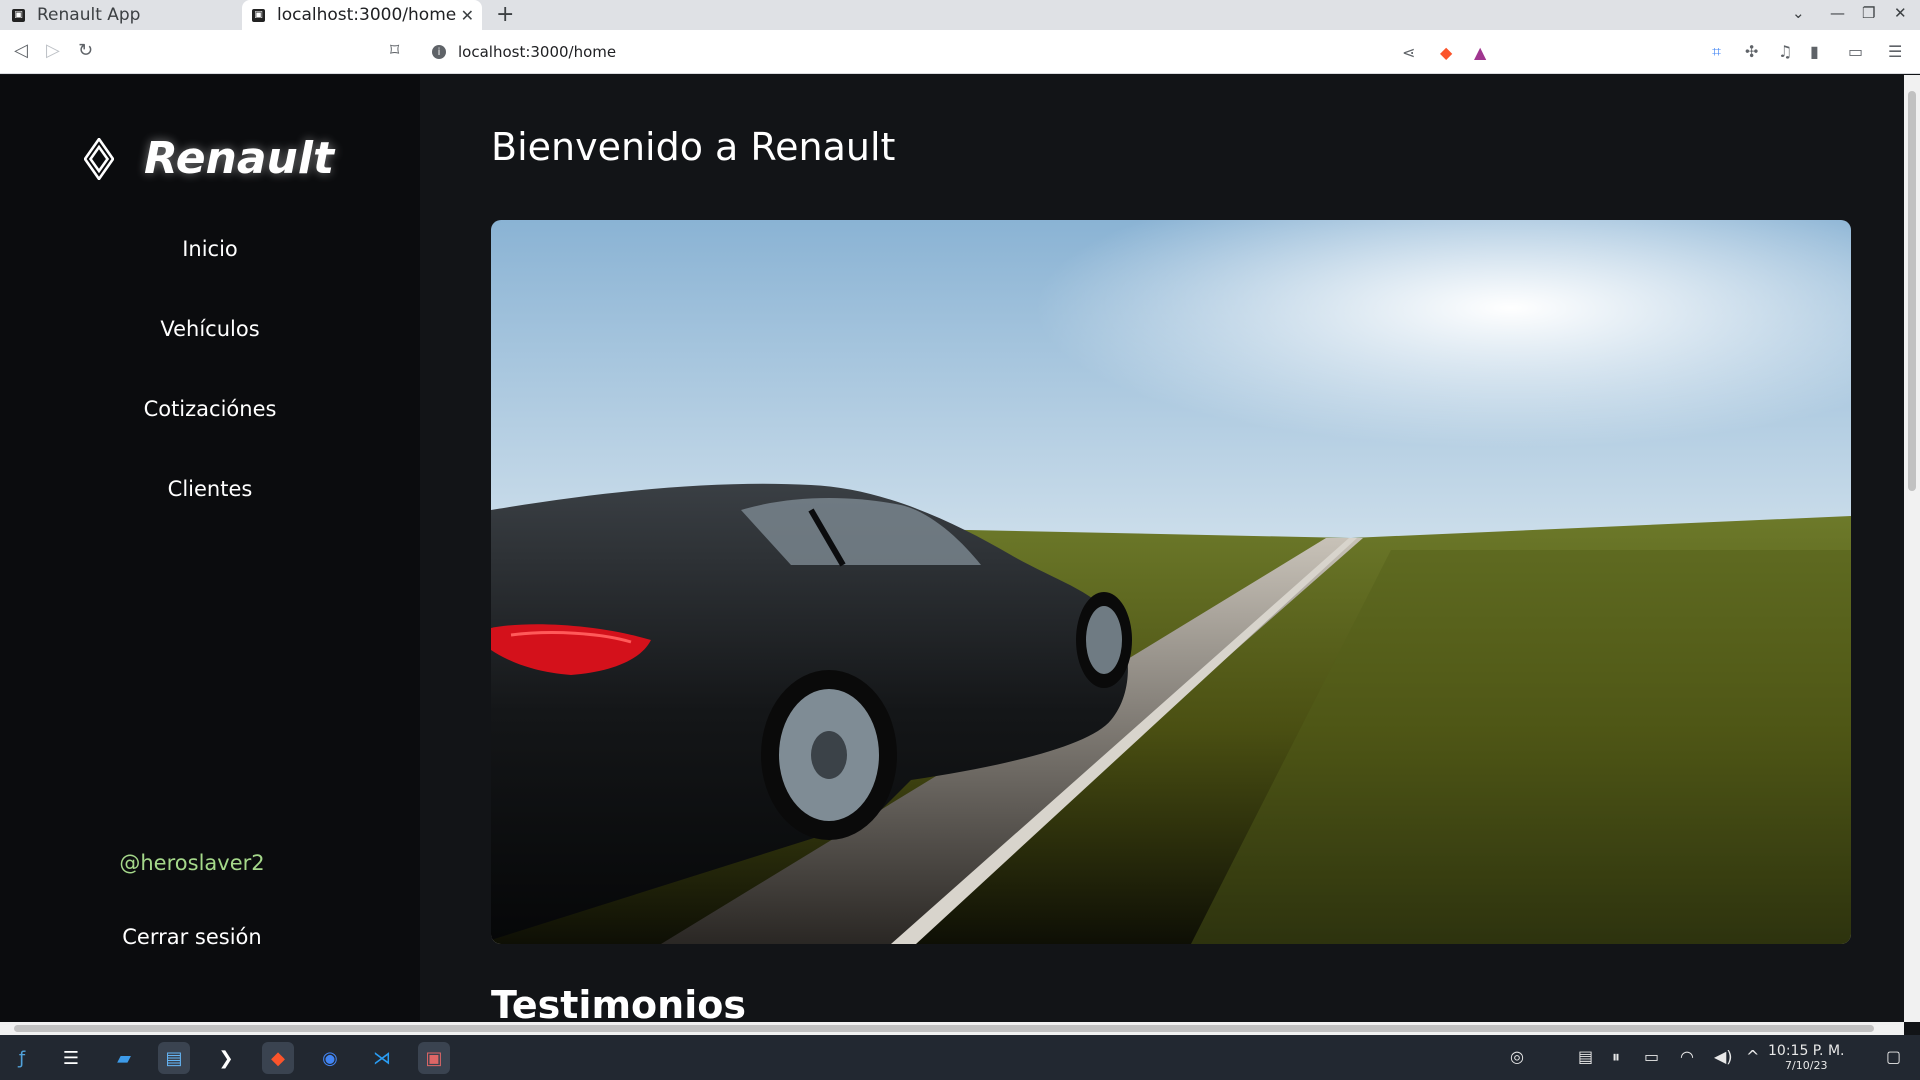 The image size is (1920, 1080). What do you see at coordinates (1480, 52) in the screenshot?
I see `brave-rewards-icon: ▲` at bounding box center [1480, 52].